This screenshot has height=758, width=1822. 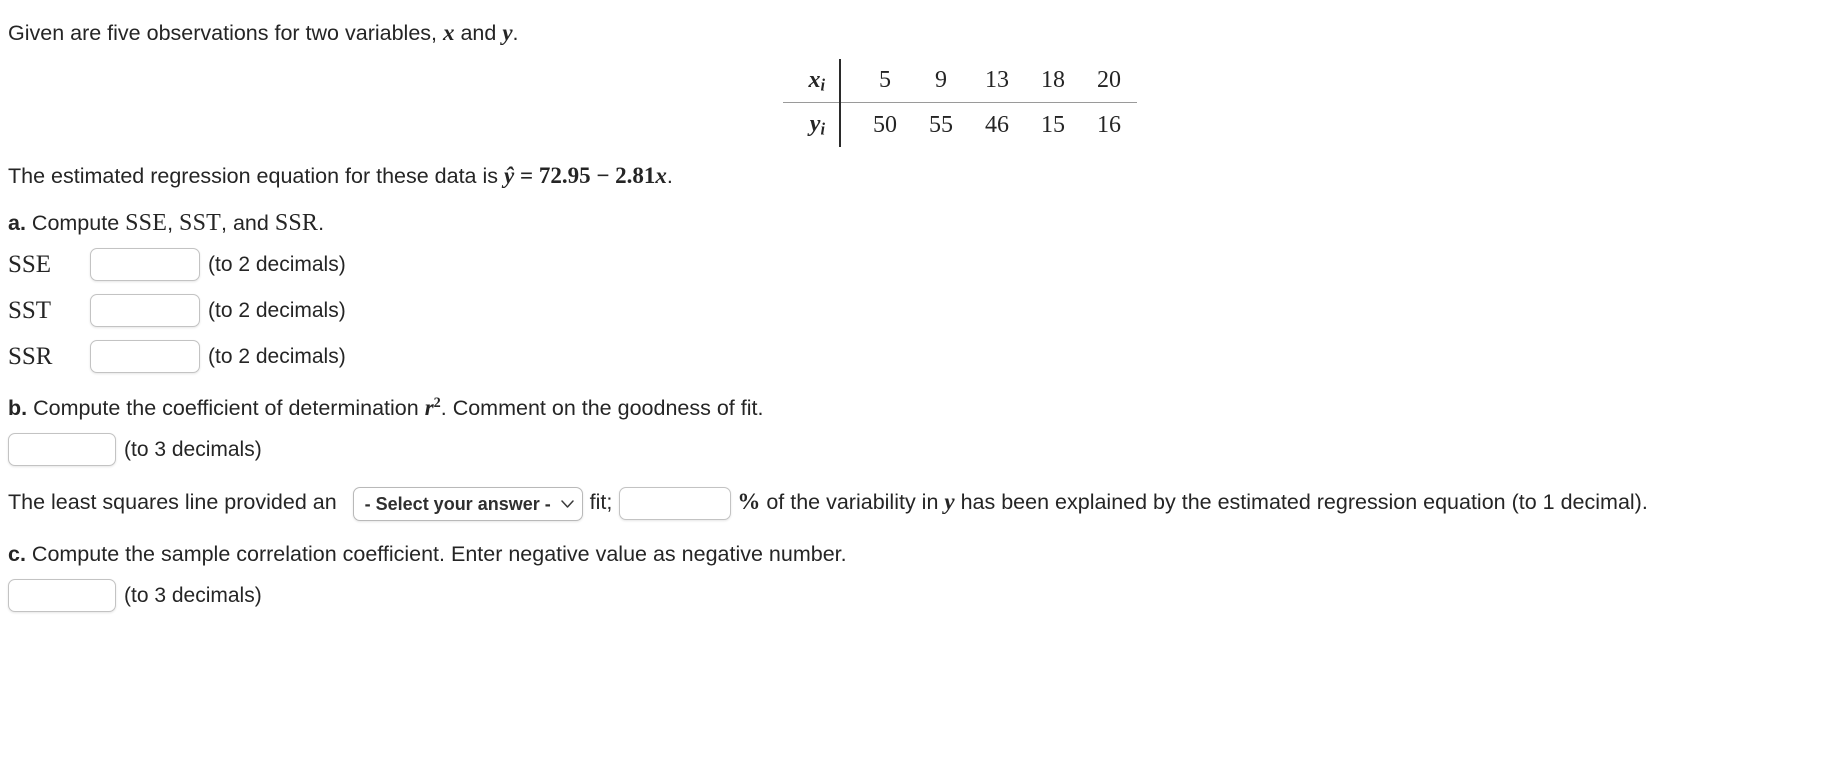 What do you see at coordinates (941, 81) in the screenshot?
I see `cell-x-2: 9` at bounding box center [941, 81].